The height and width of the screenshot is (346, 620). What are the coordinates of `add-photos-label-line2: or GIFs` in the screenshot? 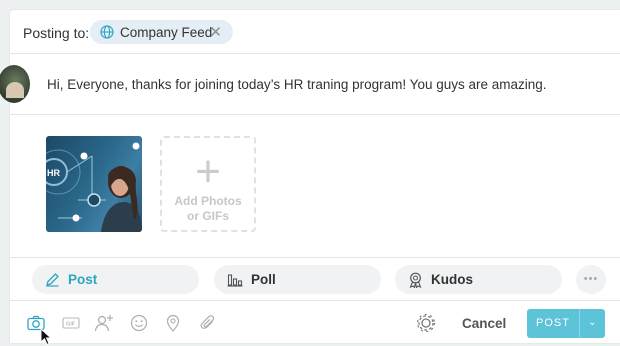 It's located at (207, 216).